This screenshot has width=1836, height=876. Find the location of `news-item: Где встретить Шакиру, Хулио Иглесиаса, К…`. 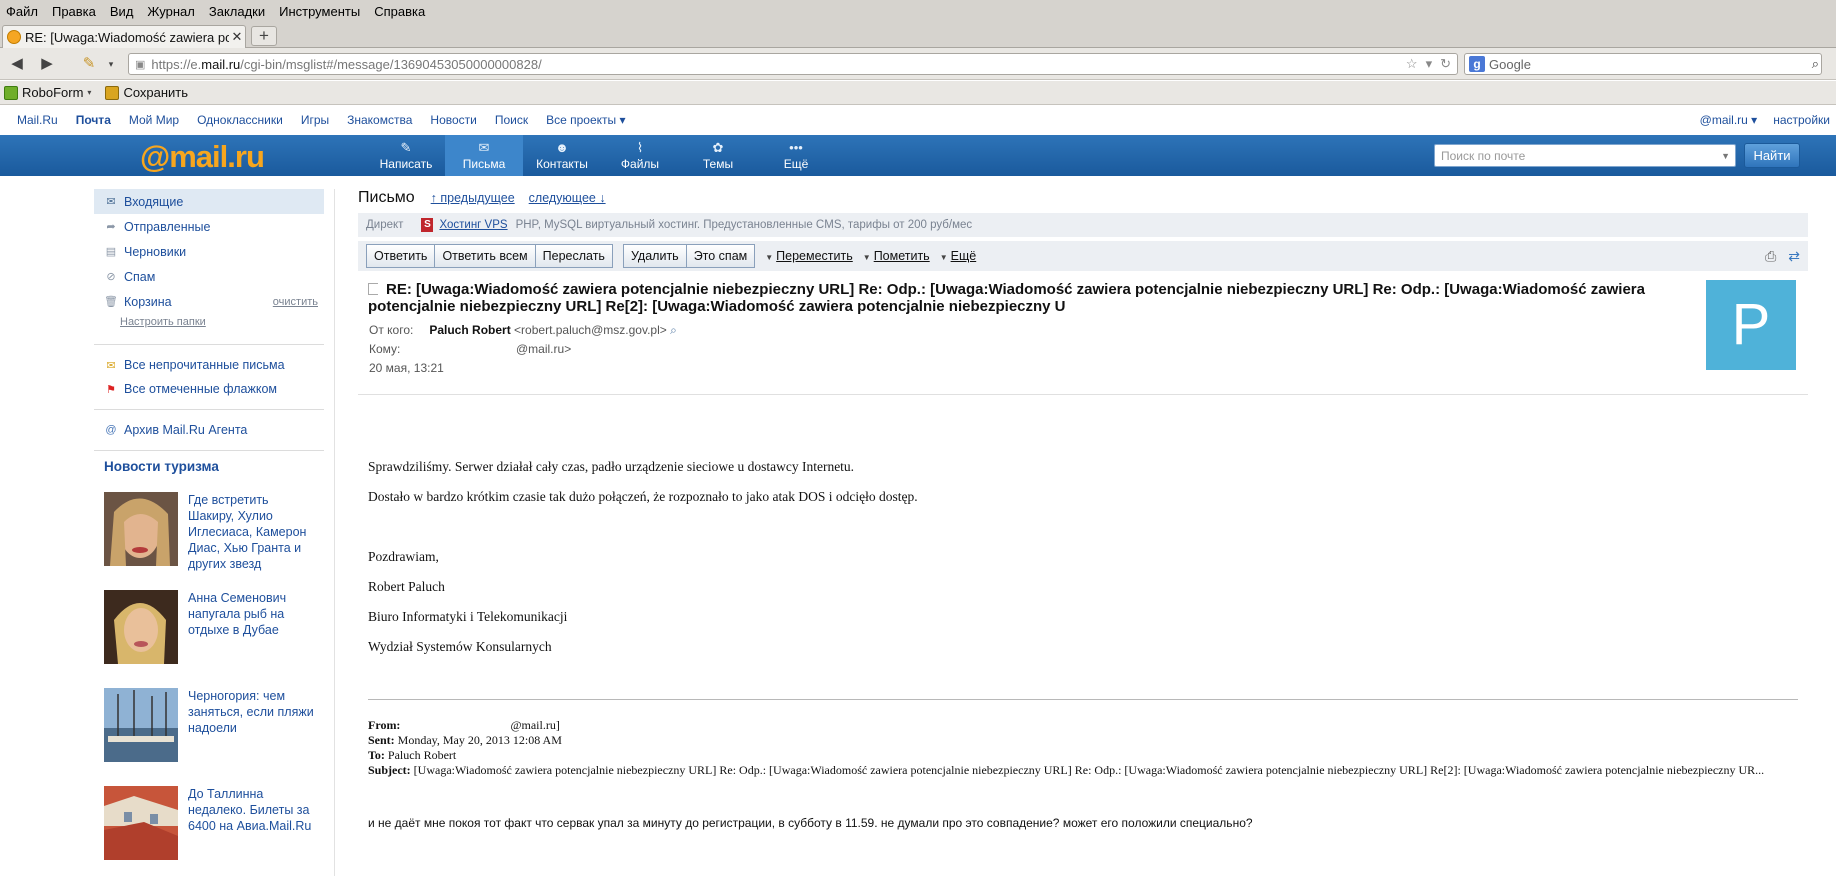

news-item: Где встретить Шакиру, Хулио Иглесиаса, К… is located at coordinates (209, 541).